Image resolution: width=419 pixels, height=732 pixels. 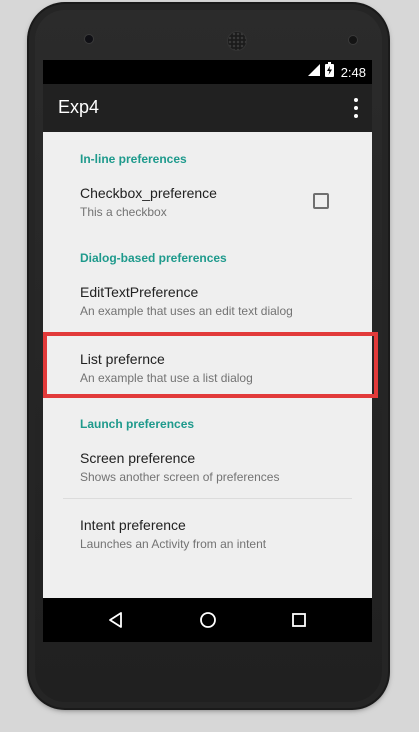 What do you see at coordinates (353, 40) in the screenshot?
I see `proximity-sensor` at bounding box center [353, 40].